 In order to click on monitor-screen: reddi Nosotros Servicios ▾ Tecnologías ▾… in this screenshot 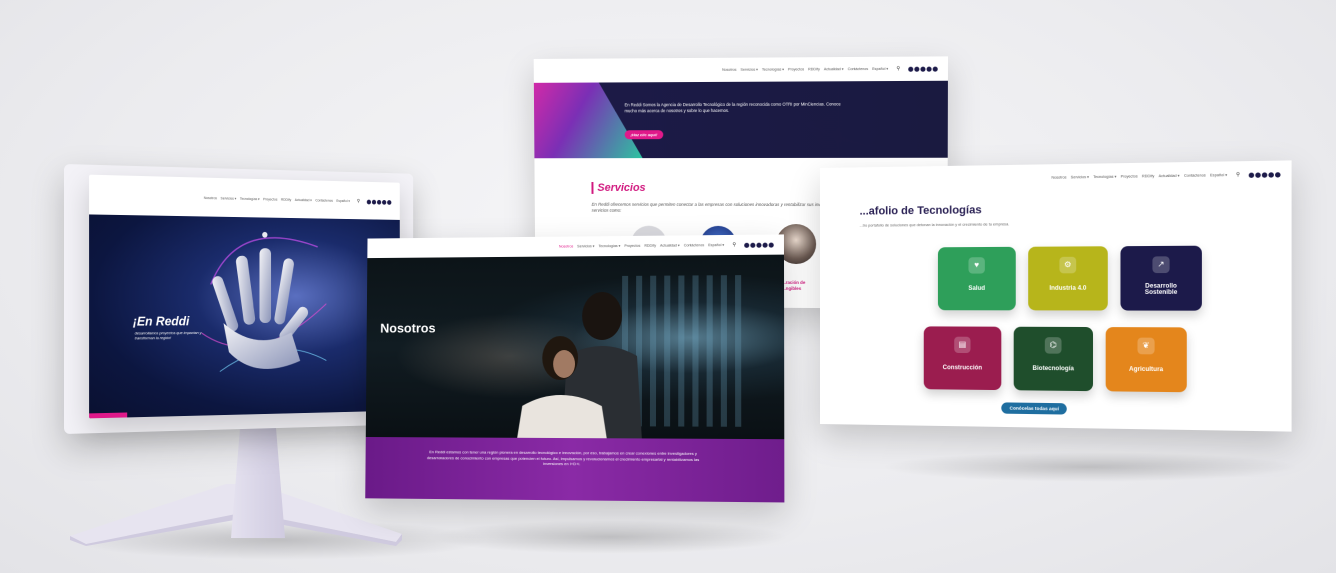, I will do `click(244, 296)`.